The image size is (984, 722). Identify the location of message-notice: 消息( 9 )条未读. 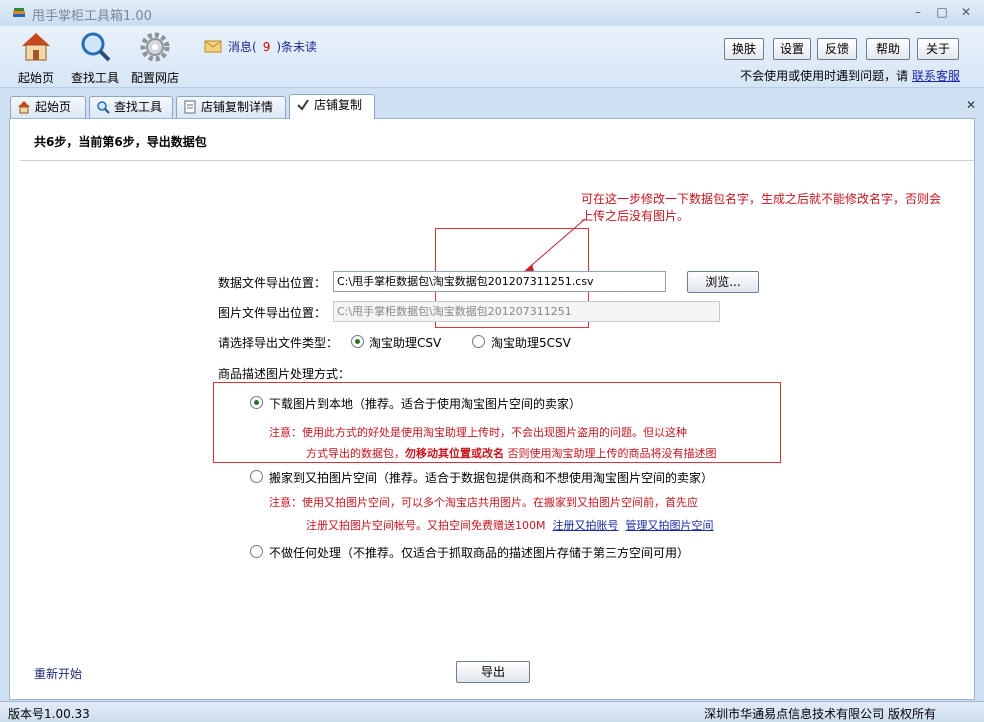
(260, 46).